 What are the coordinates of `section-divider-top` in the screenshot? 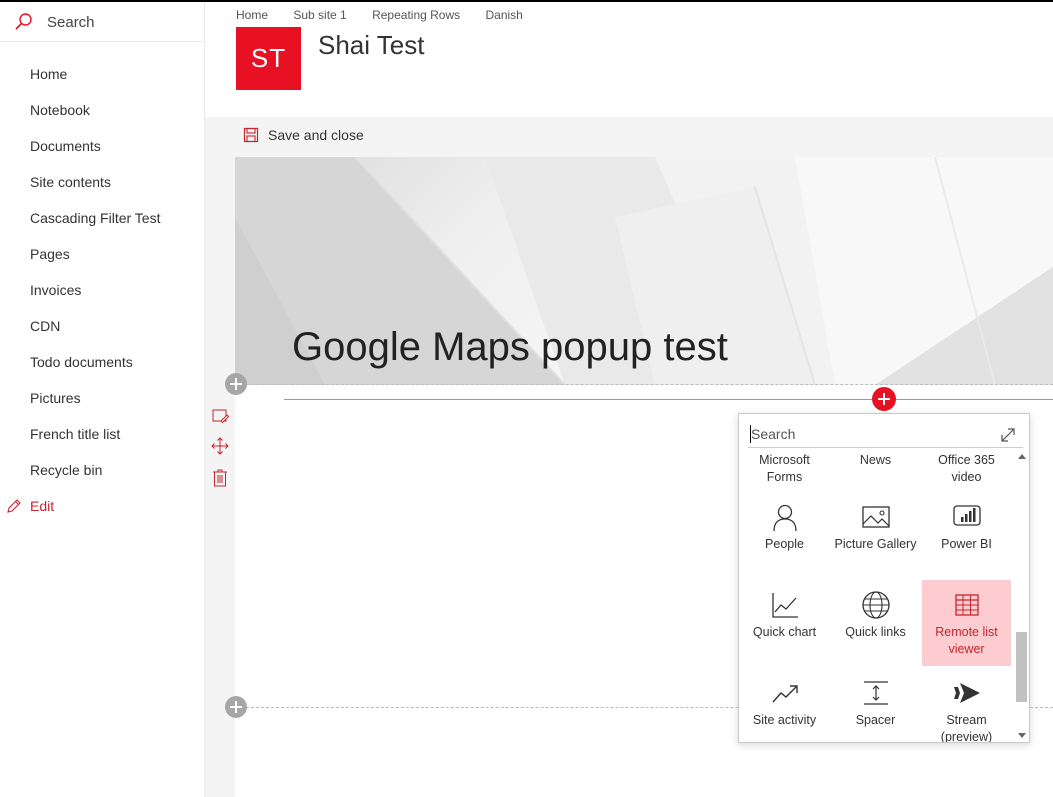 It's located at (649, 384).